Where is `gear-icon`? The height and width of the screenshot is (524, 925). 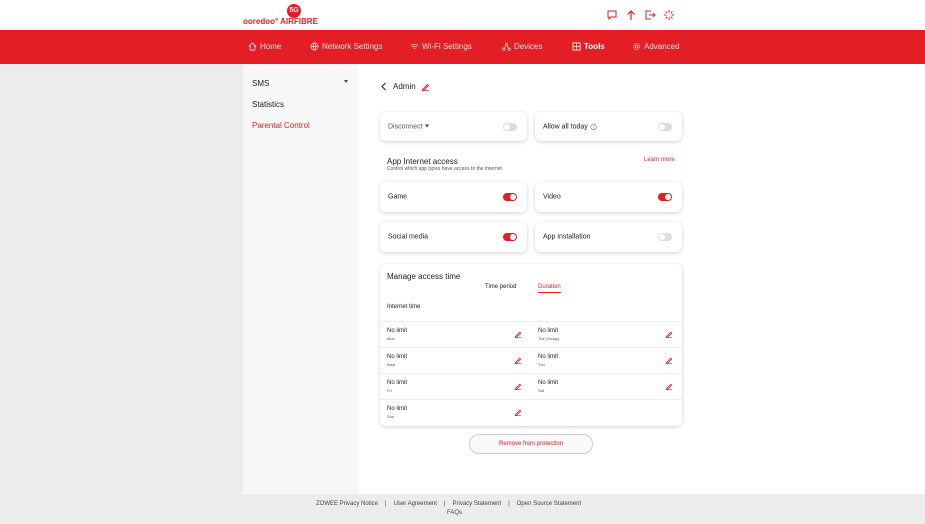 gear-icon is located at coordinates (636, 46).